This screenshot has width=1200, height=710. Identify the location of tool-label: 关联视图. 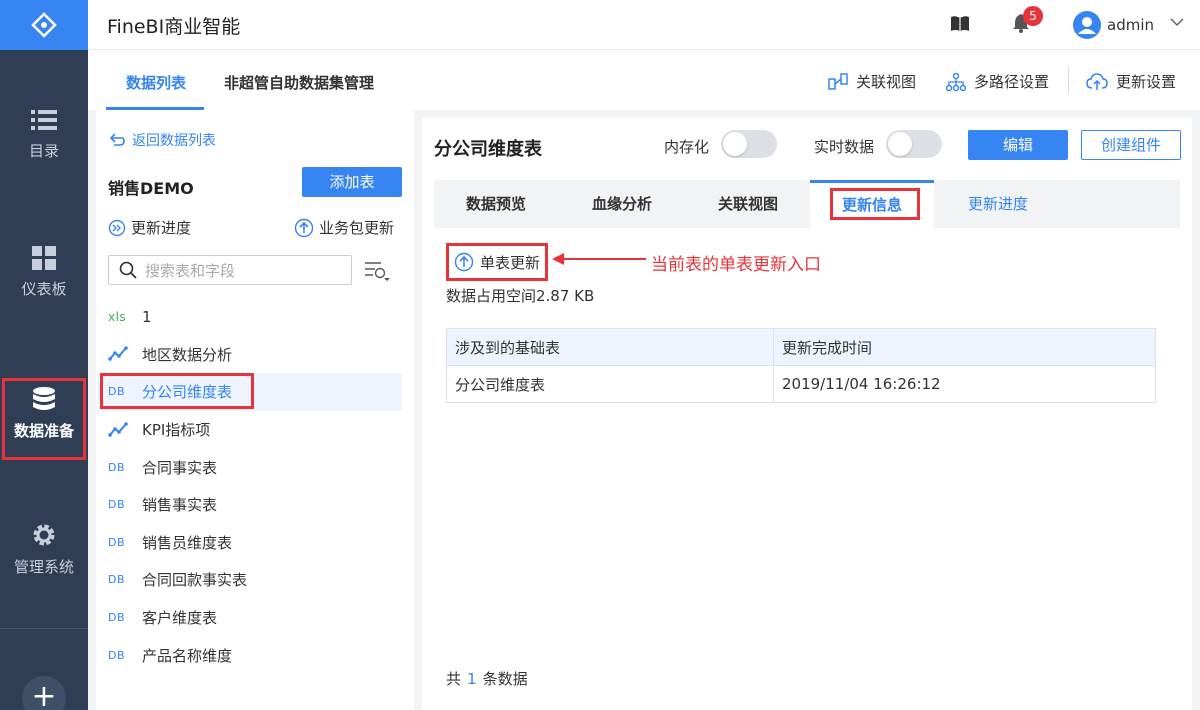
(886, 82).